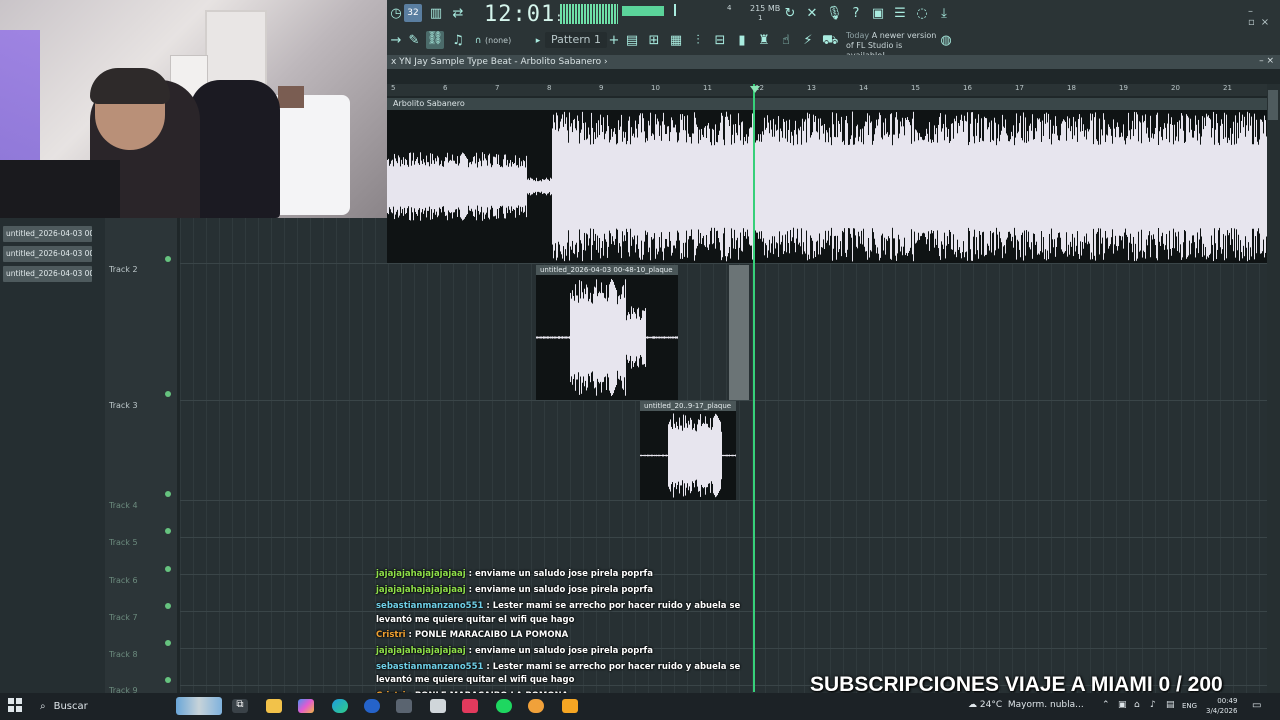 The image size is (1280, 720). I want to click on audio-clip-arbolito, so click(827, 186).